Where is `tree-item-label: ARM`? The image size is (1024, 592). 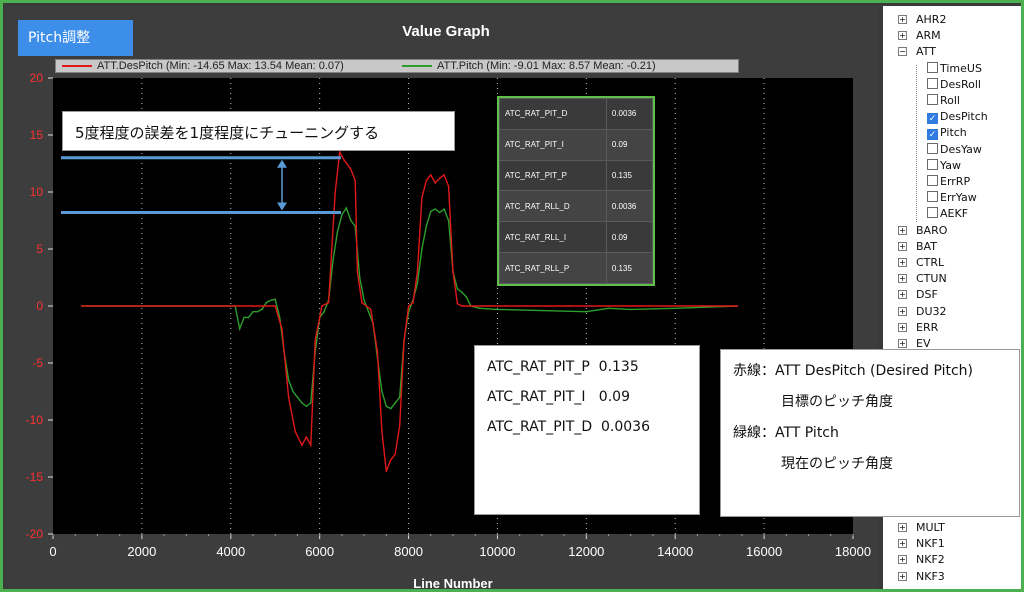 tree-item-label: ARM is located at coordinates (928, 36).